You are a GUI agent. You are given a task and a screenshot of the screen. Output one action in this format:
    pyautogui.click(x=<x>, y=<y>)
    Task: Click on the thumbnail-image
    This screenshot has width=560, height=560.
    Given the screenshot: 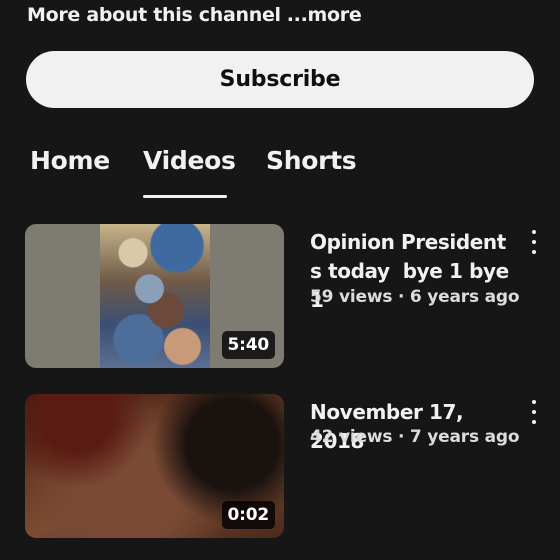 What is the action you would take?
    pyautogui.click(x=155, y=296)
    